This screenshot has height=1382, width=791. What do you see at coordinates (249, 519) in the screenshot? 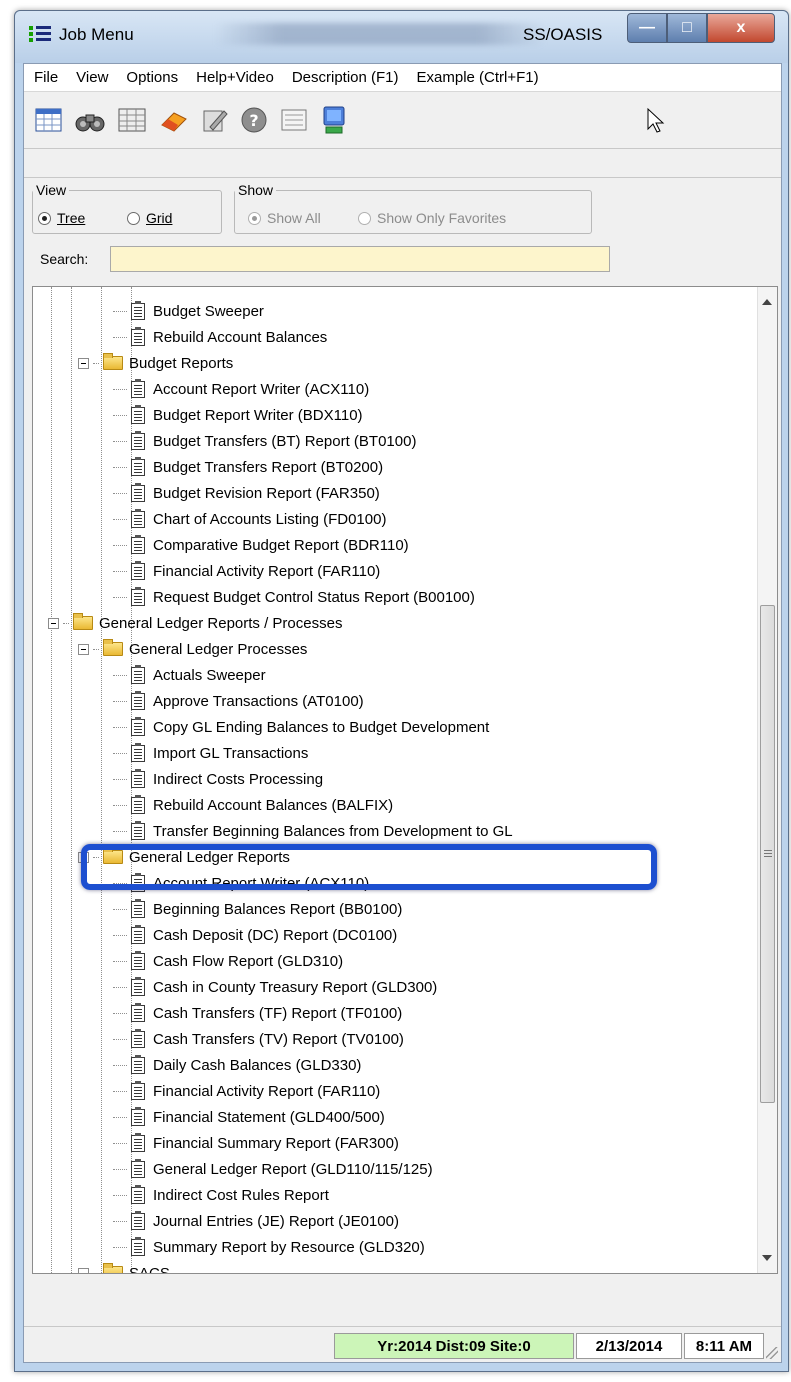
I see `tree-job-item: Chart of Accounts Listing (FD0100)` at bounding box center [249, 519].